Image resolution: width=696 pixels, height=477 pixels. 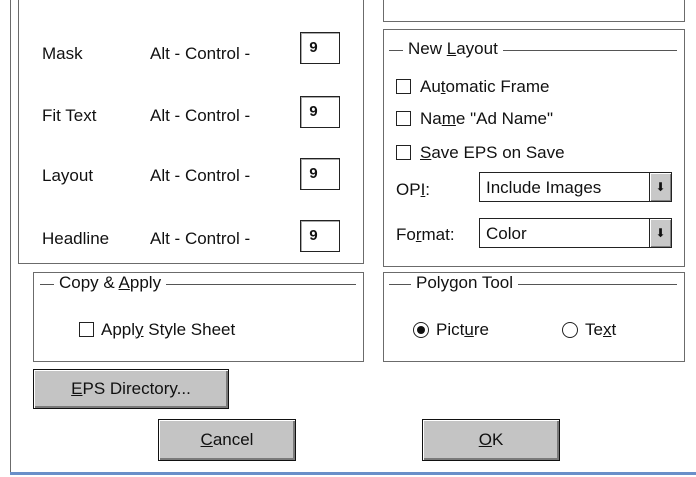 What do you see at coordinates (487, 118) in the screenshot?
I see `name-ad-name-label: Name "Ad Name"` at bounding box center [487, 118].